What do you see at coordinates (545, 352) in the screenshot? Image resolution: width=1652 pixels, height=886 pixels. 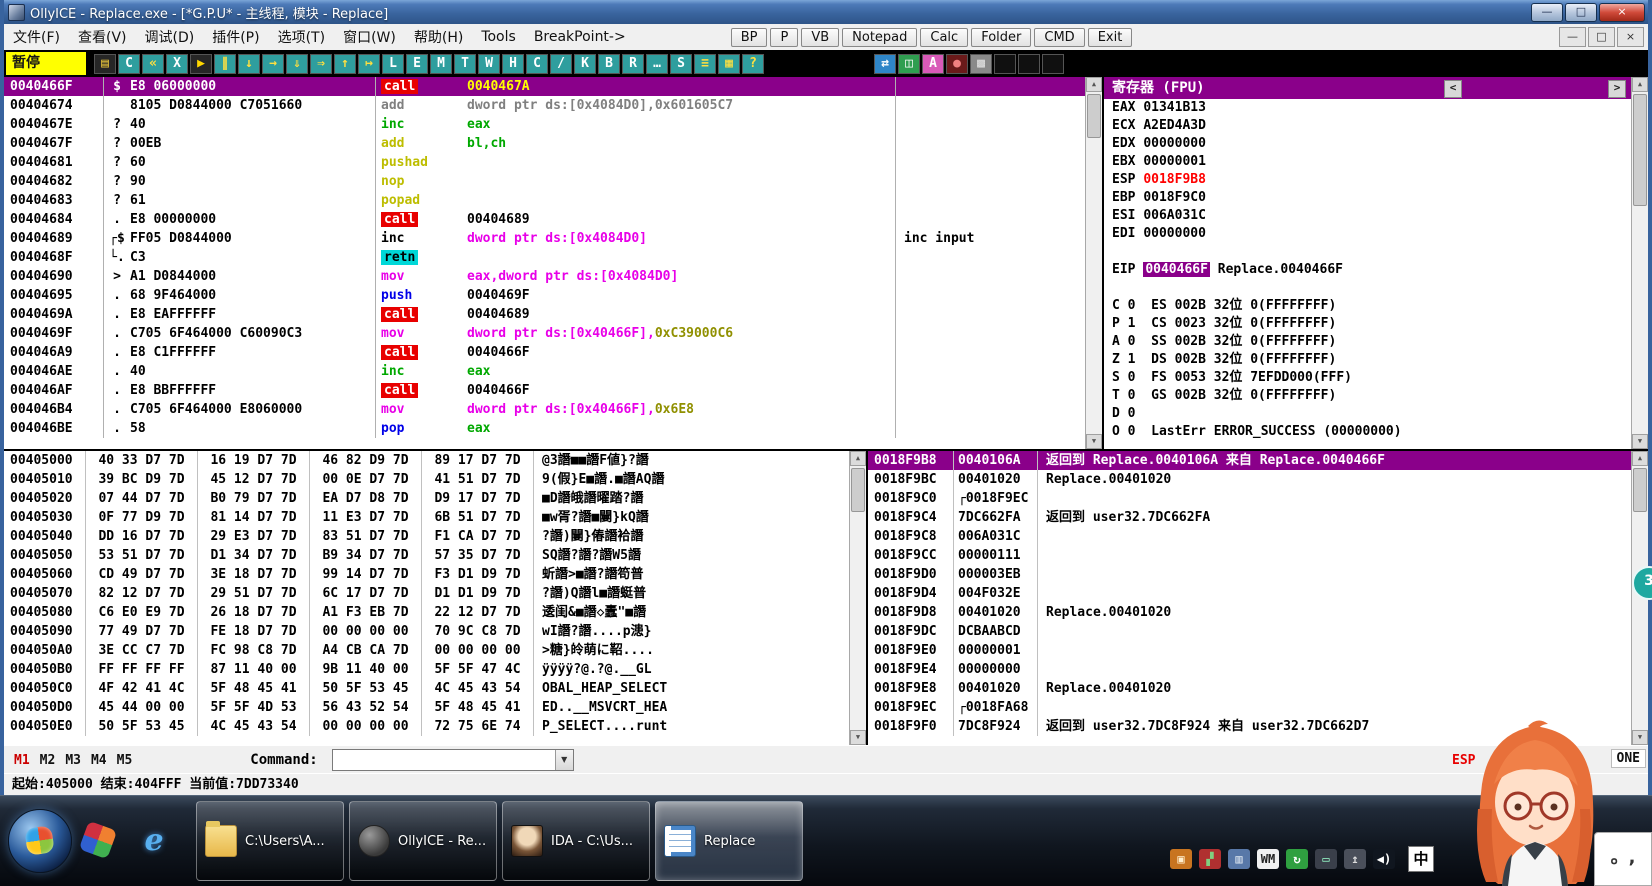 I see `disasm-row: 004046A9. E8 C1FFFFFF call 0040466F` at bounding box center [545, 352].